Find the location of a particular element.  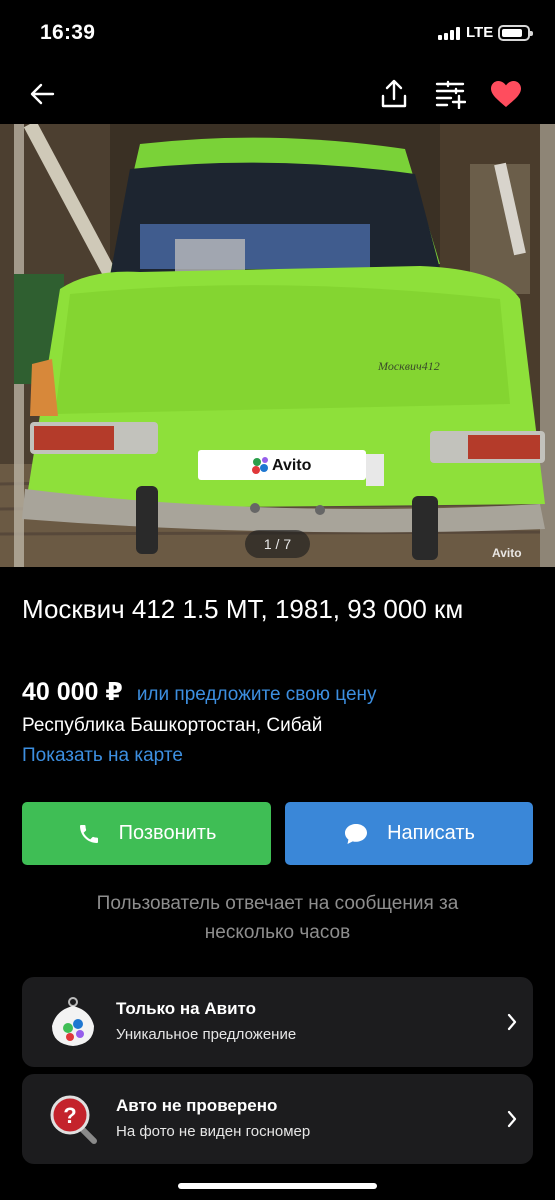

signal-icon is located at coordinates (449, 33).